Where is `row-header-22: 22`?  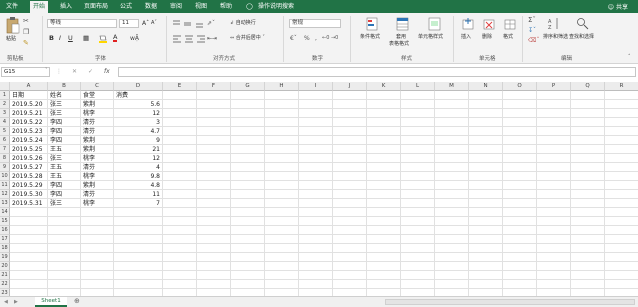
row-header-22: 22 is located at coordinates (5, 284).